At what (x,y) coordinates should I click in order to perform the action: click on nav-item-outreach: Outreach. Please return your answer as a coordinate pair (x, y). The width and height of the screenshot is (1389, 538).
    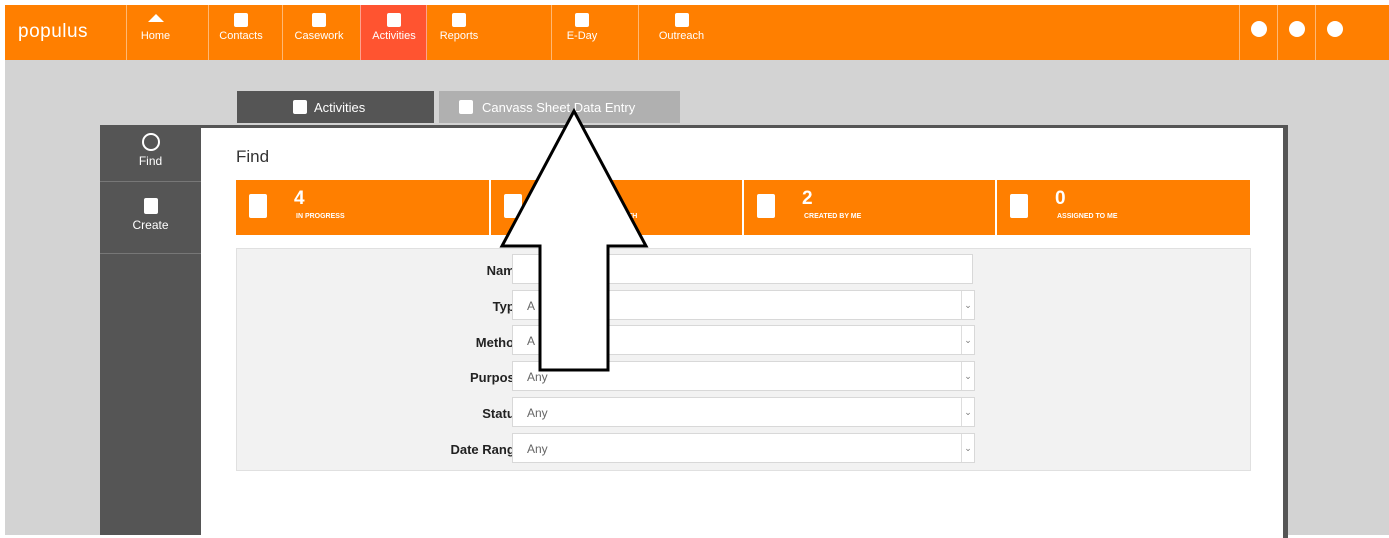
    Looking at the image, I should click on (681, 32).